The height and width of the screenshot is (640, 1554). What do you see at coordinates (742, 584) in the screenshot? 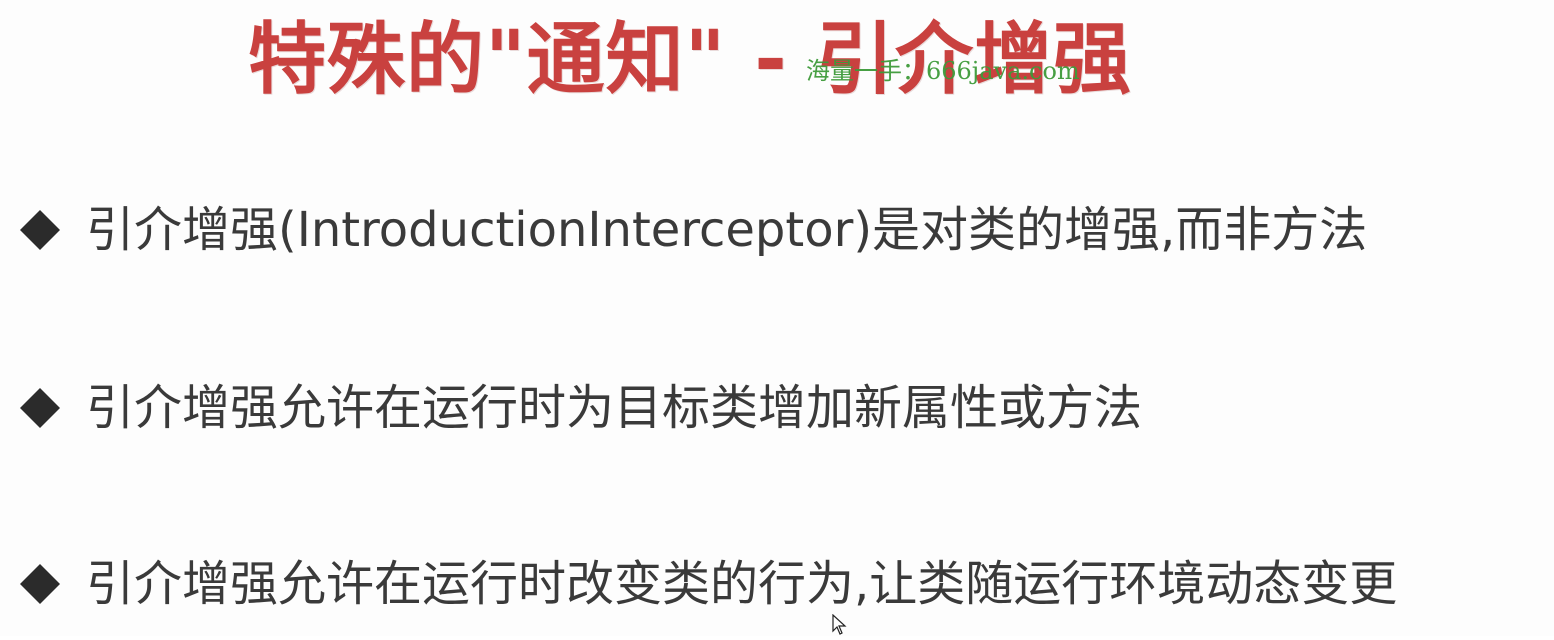
I see `bullet-text: 引介增强允许在运行时改变类的行为,让类随运行环境动态变更` at bounding box center [742, 584].